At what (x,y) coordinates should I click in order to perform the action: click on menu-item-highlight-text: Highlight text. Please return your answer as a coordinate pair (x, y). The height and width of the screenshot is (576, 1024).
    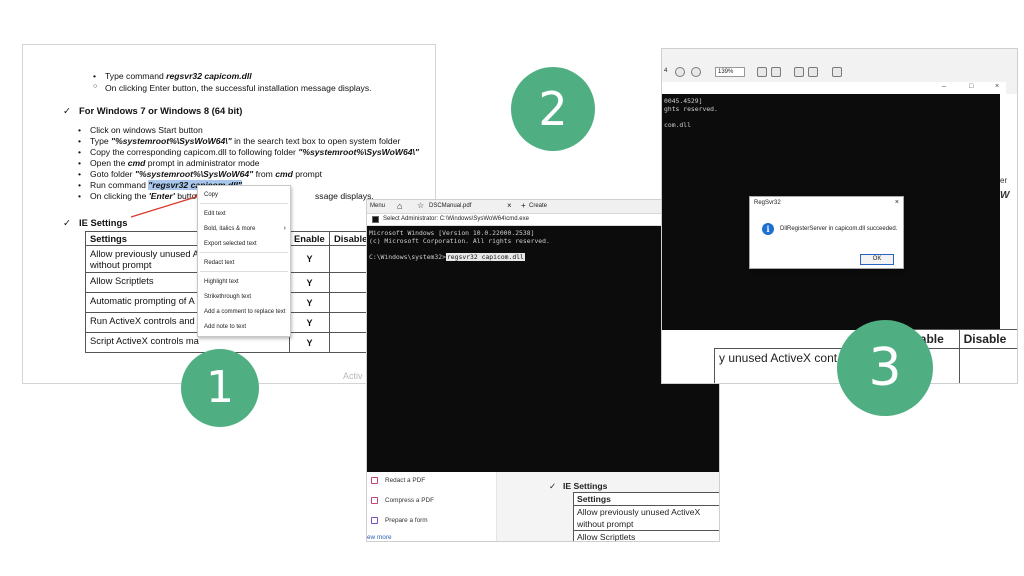
    Looking at the image, I should click on (221, 282).